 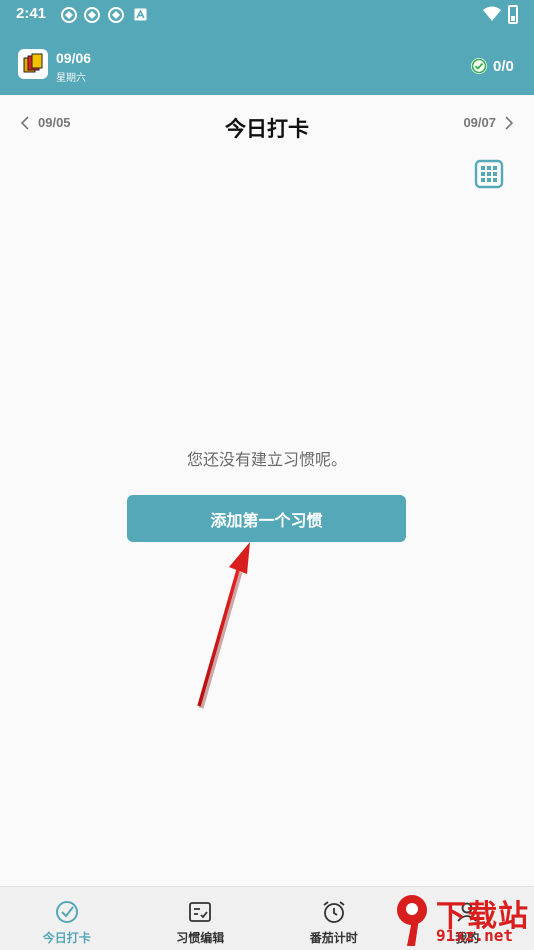 I want to click on nav-pomodoro-timer: 番茄计时, so click(x=334, y=918).